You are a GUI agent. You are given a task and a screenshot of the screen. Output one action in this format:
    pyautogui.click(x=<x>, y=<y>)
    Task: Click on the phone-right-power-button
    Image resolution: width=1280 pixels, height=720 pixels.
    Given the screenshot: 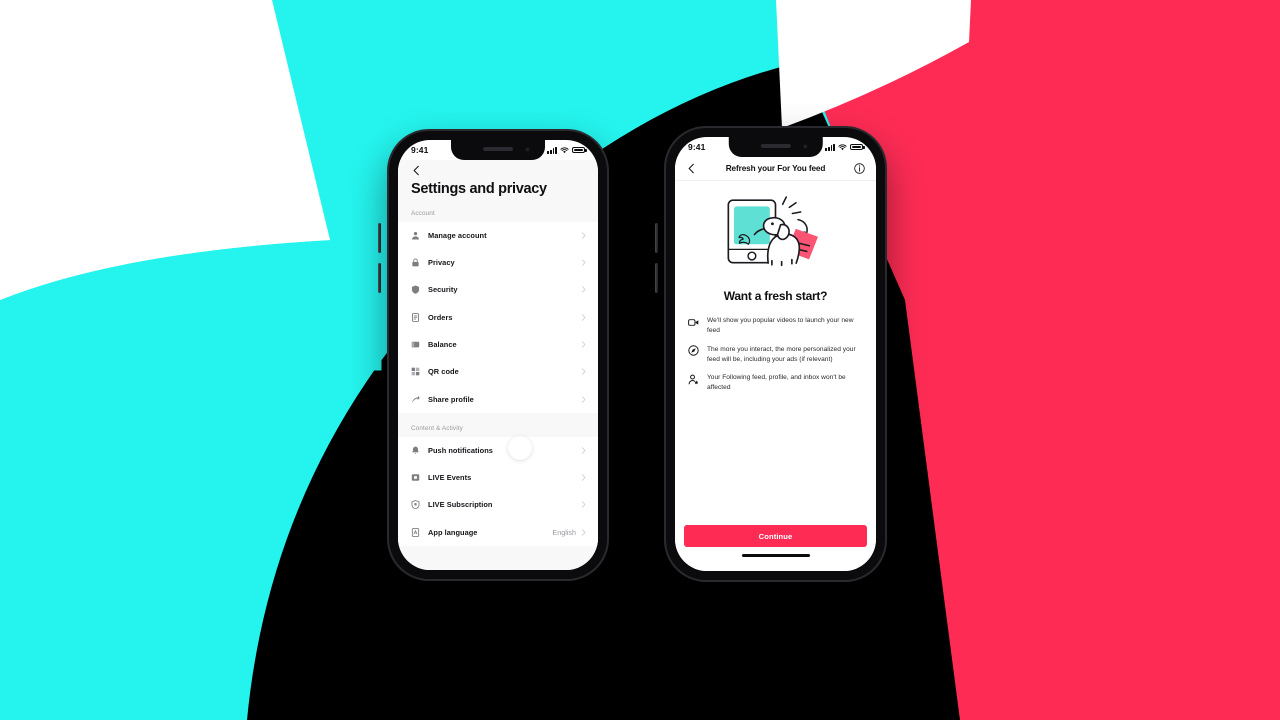 What is the action you would take?
    pyautogui.click(x=656, y=278)
    